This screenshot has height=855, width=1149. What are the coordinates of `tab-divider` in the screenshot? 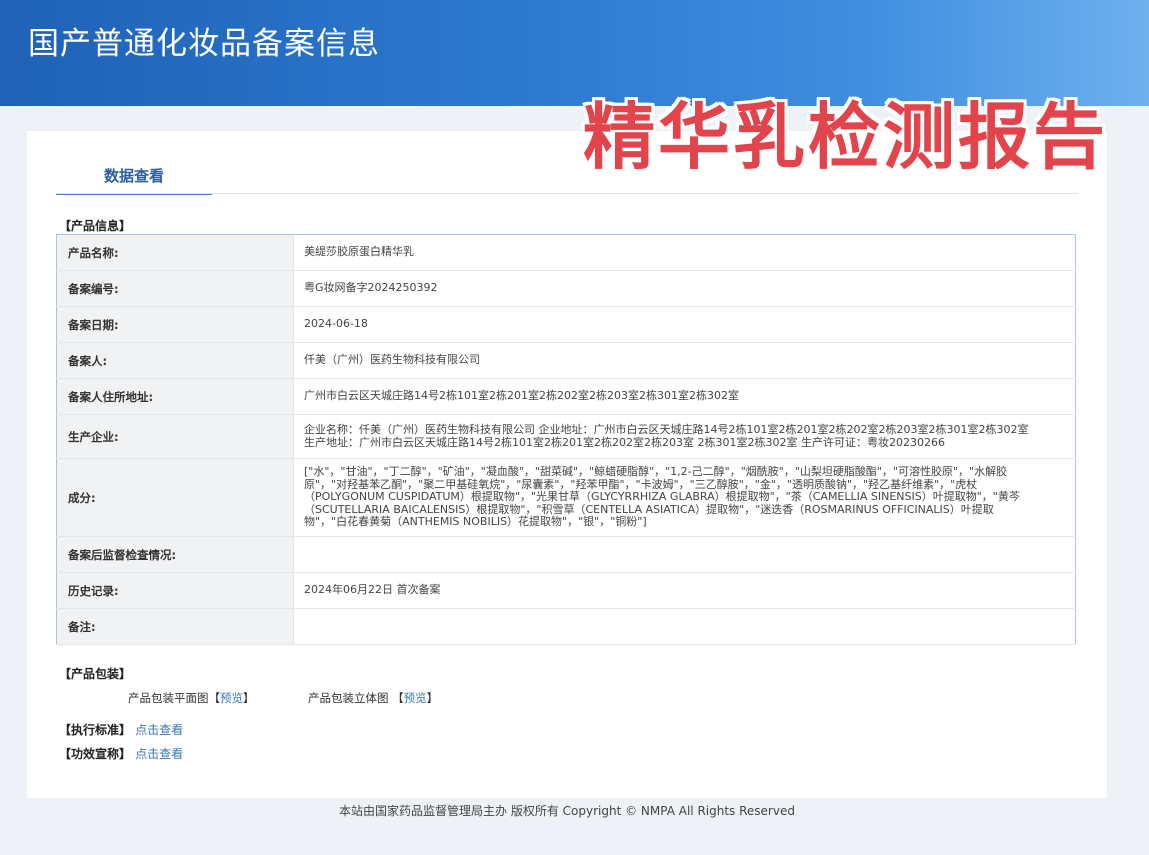 It's located at (567, 193).